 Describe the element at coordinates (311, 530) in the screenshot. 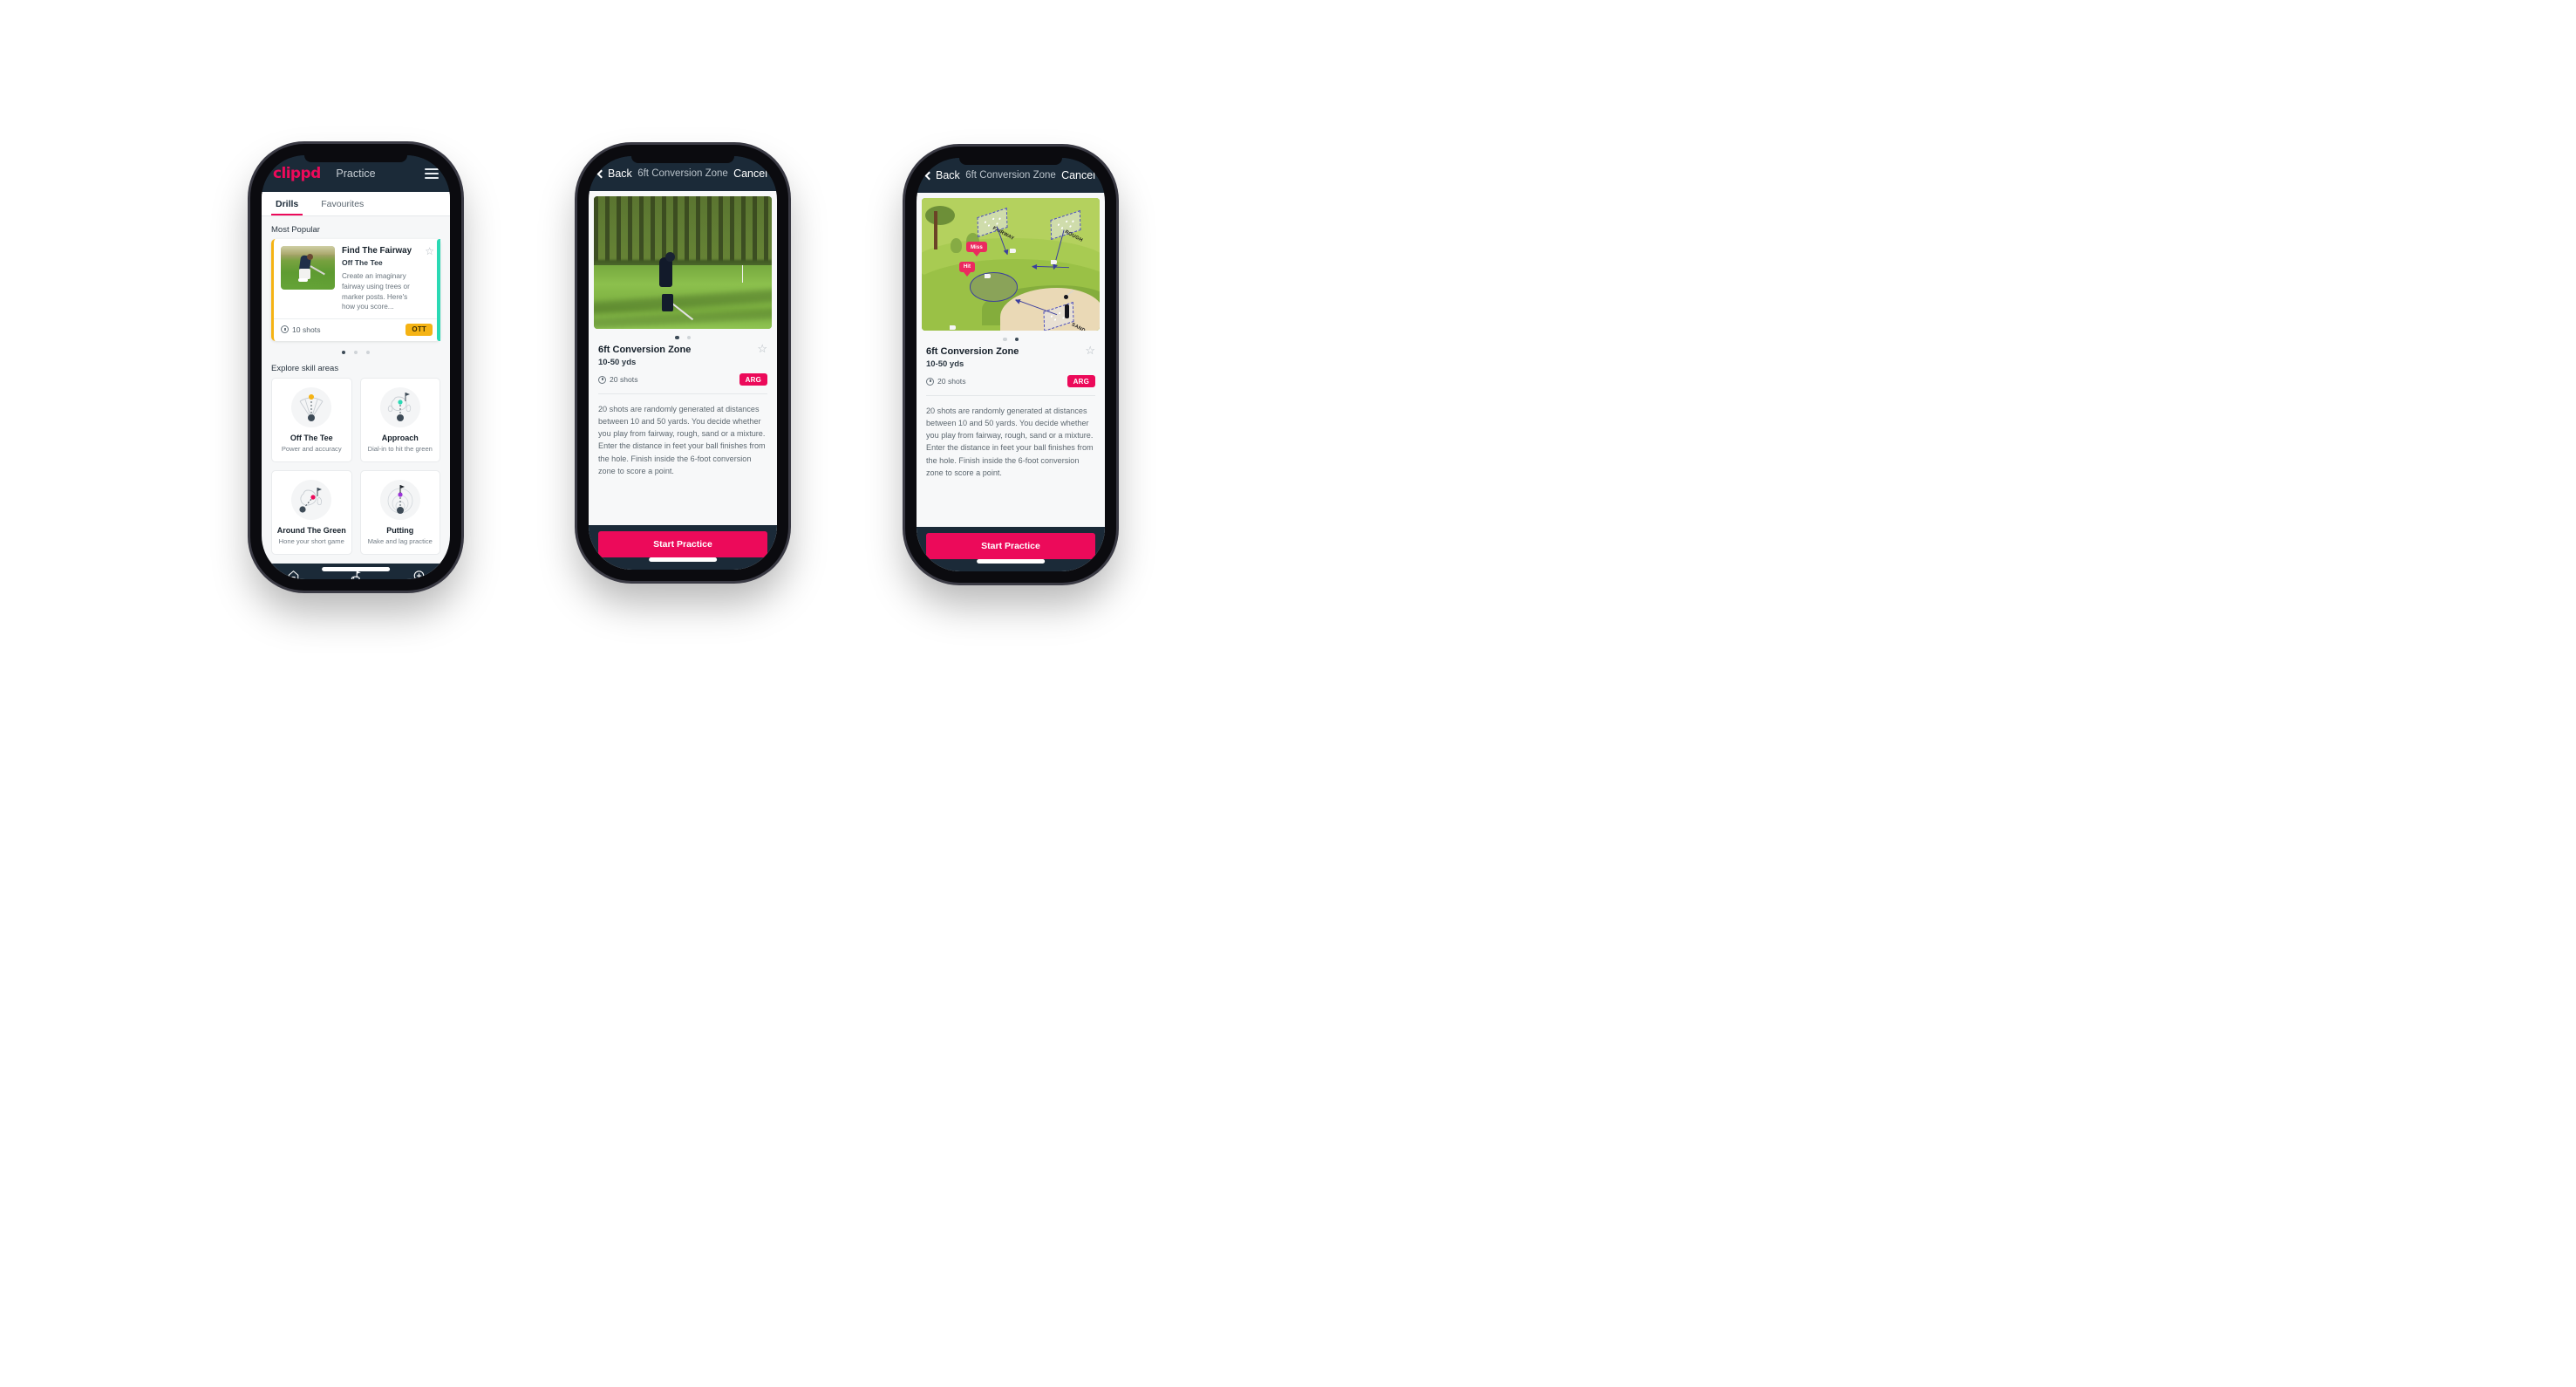

I see `skill-name: Around The Green` at that location.